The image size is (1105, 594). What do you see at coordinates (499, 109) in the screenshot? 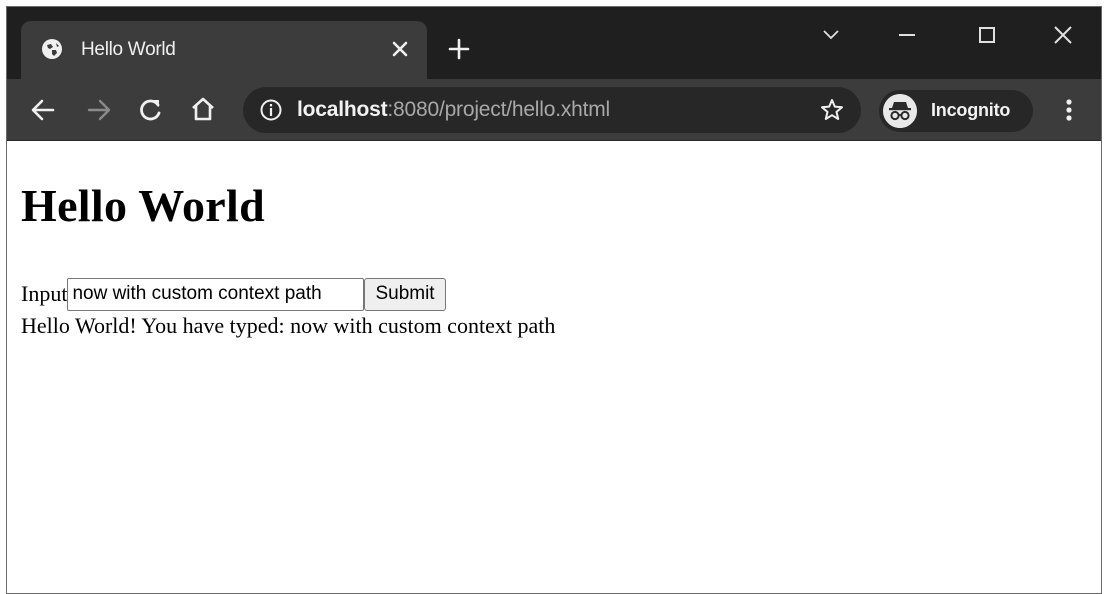
I see `url-path: :8080/project/hello.xhtml` at bounding box center [499, 109].